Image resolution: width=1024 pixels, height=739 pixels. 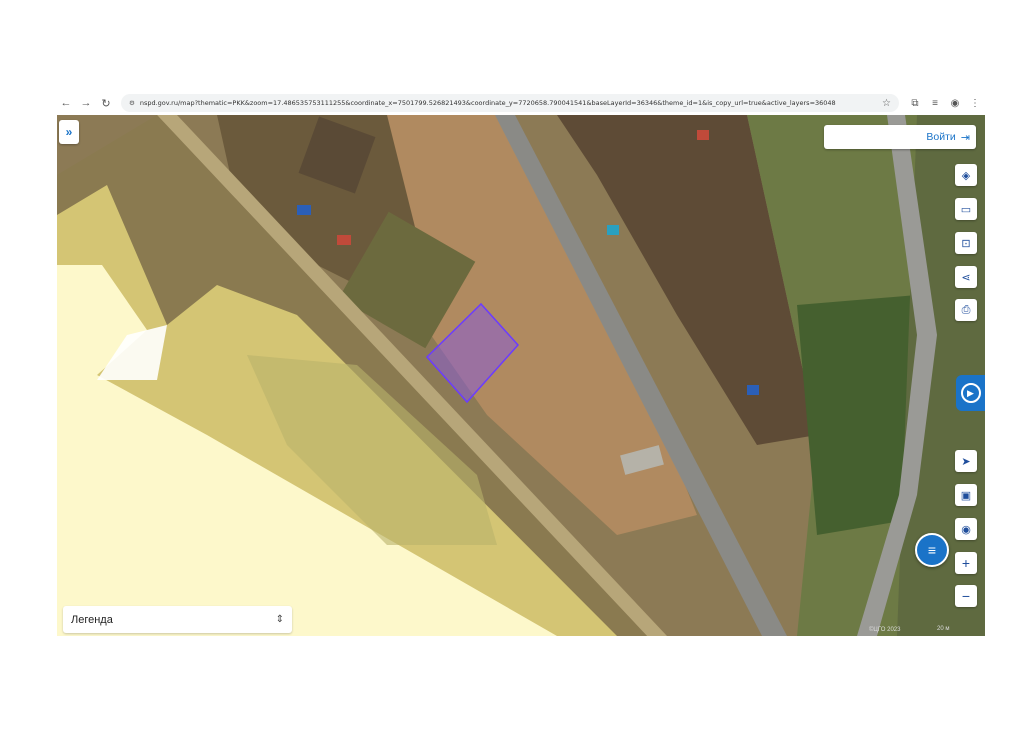 I want to click on print-icon: ⎙, so click(x=966, y=310).